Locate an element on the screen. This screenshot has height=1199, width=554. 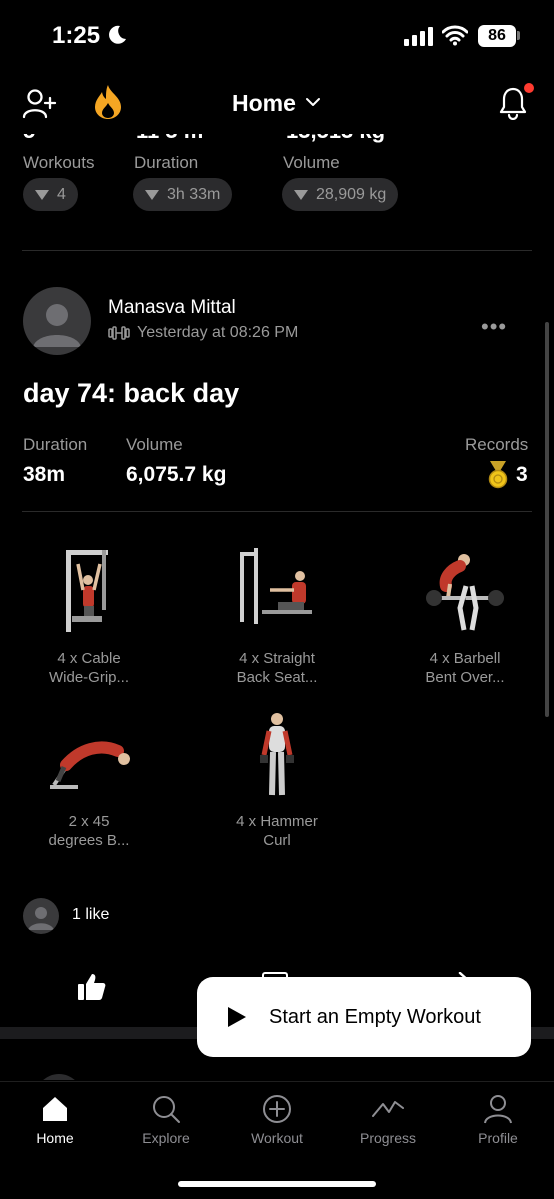
exercise-label: 4 x Hammer Curl is located at coordinates (277, 831).